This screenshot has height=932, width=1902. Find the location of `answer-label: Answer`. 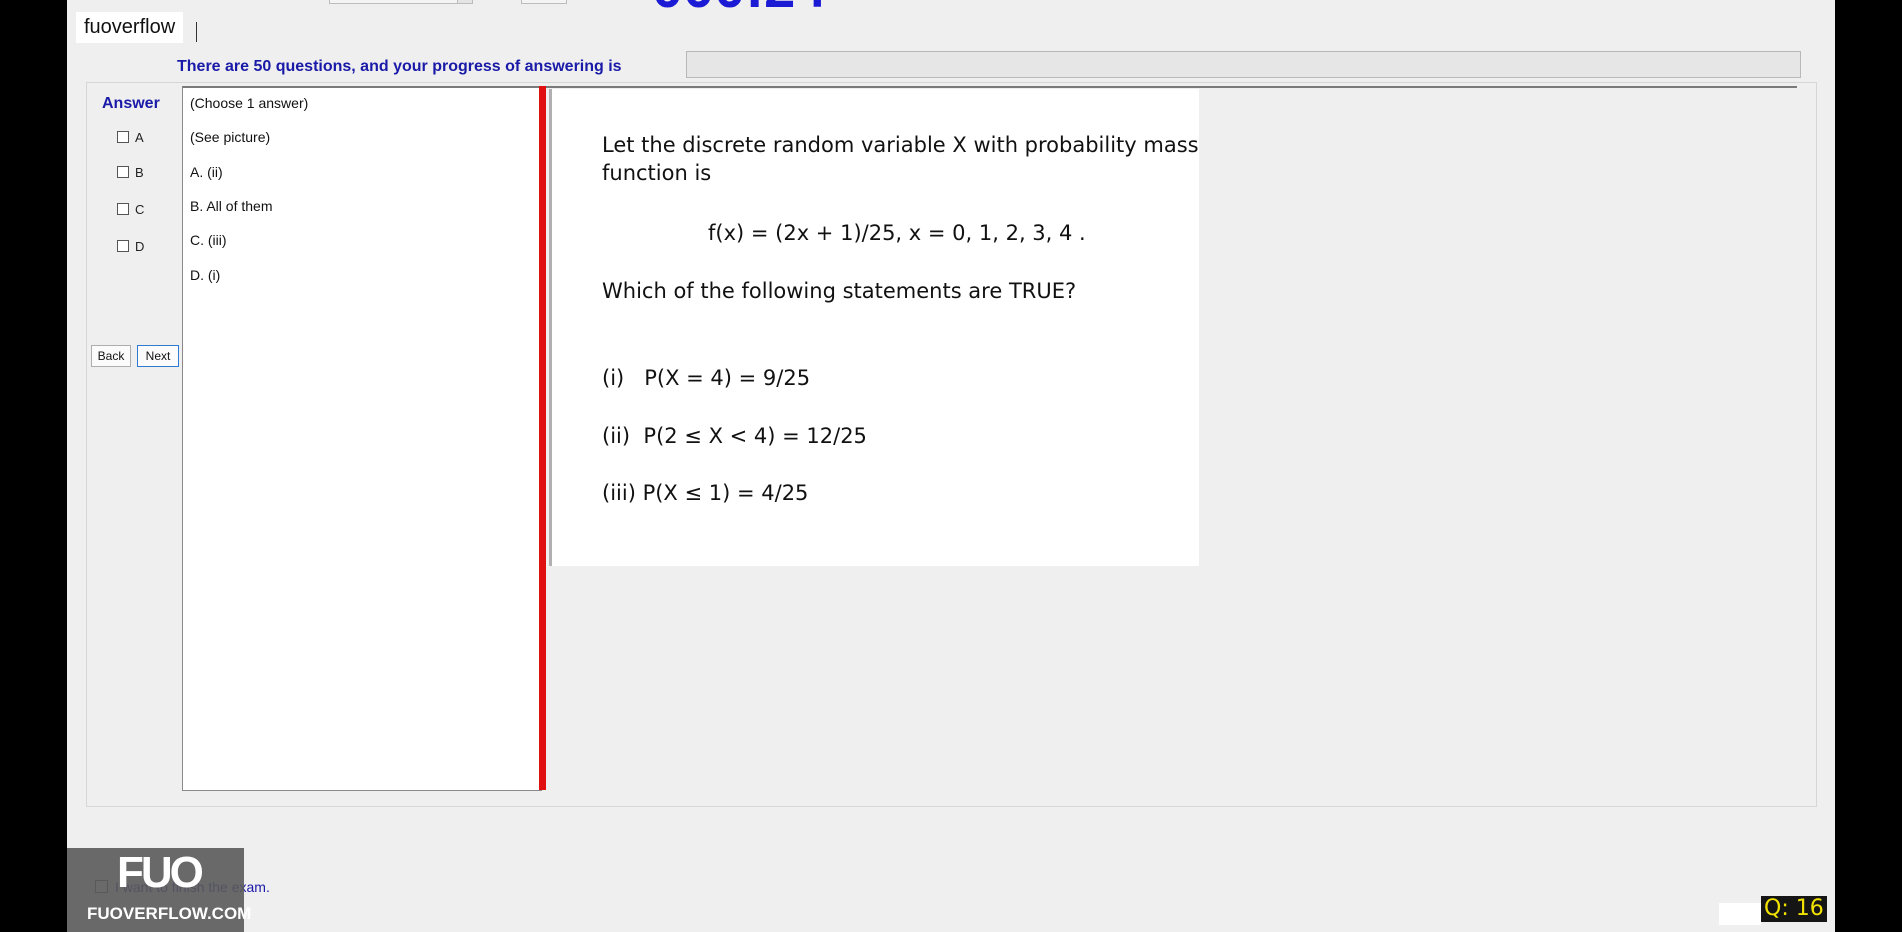

answer-label: Answer is located at coordinates (131, 103).